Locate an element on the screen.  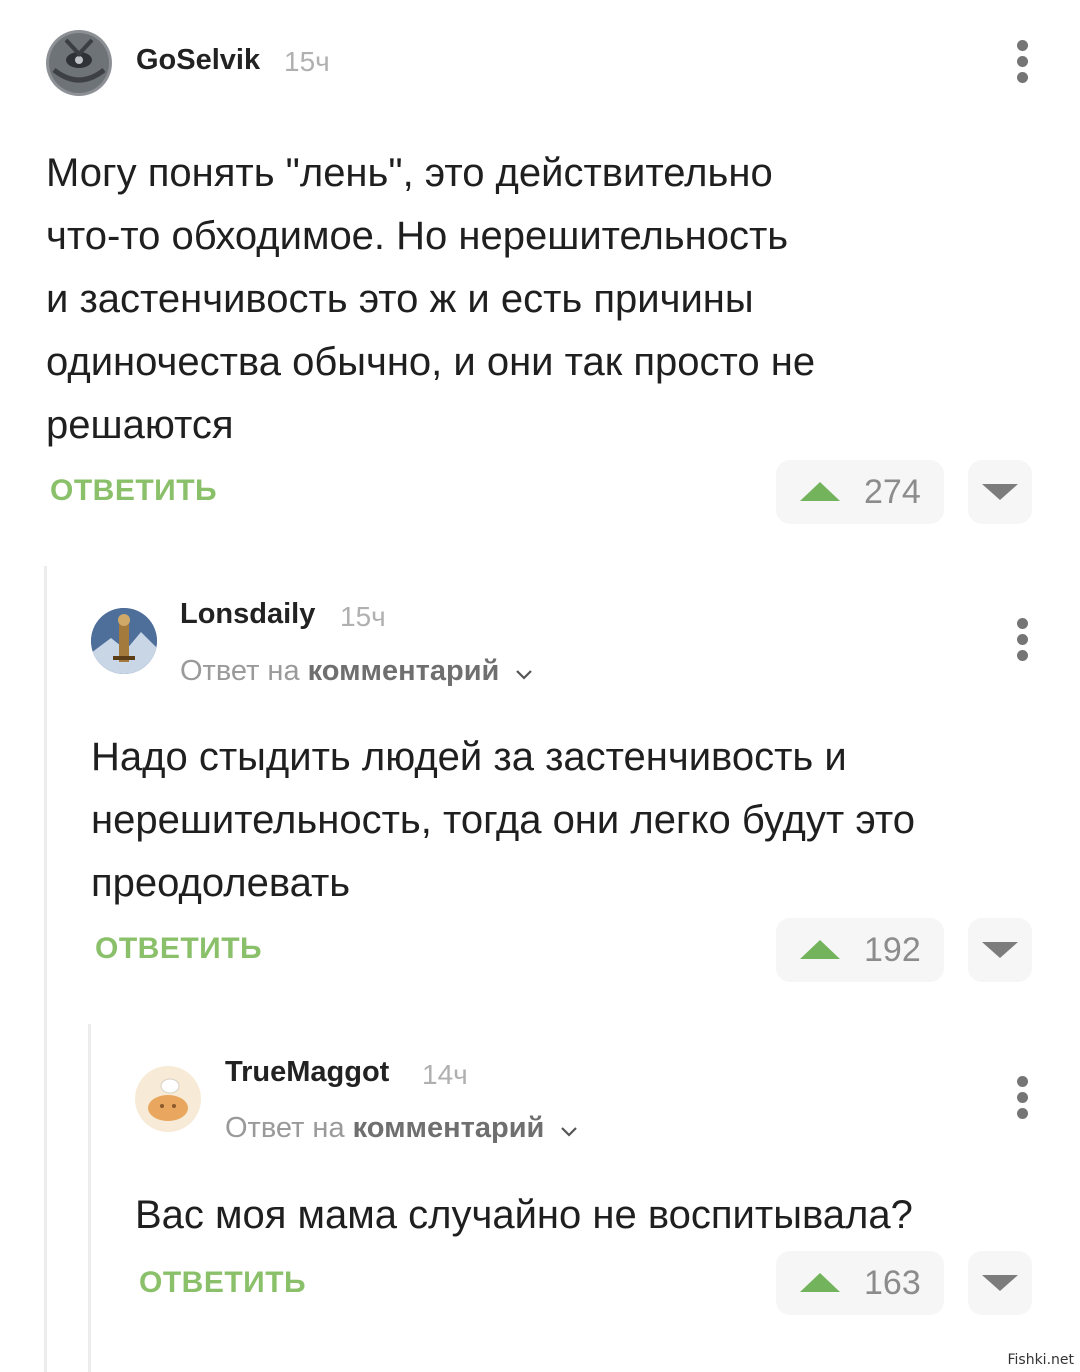
upvote-button: 163 is located at coordinates (860, 1283).